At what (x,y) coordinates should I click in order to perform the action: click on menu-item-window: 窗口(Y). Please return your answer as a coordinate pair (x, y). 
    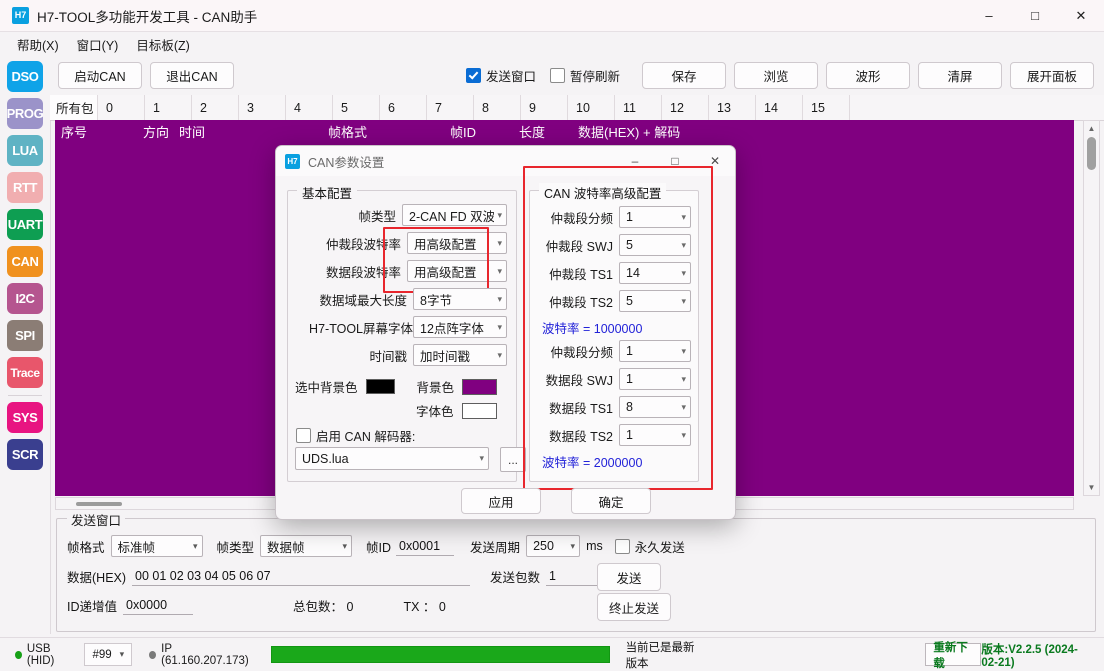
    Looking at the image, I should click on (98, 44).